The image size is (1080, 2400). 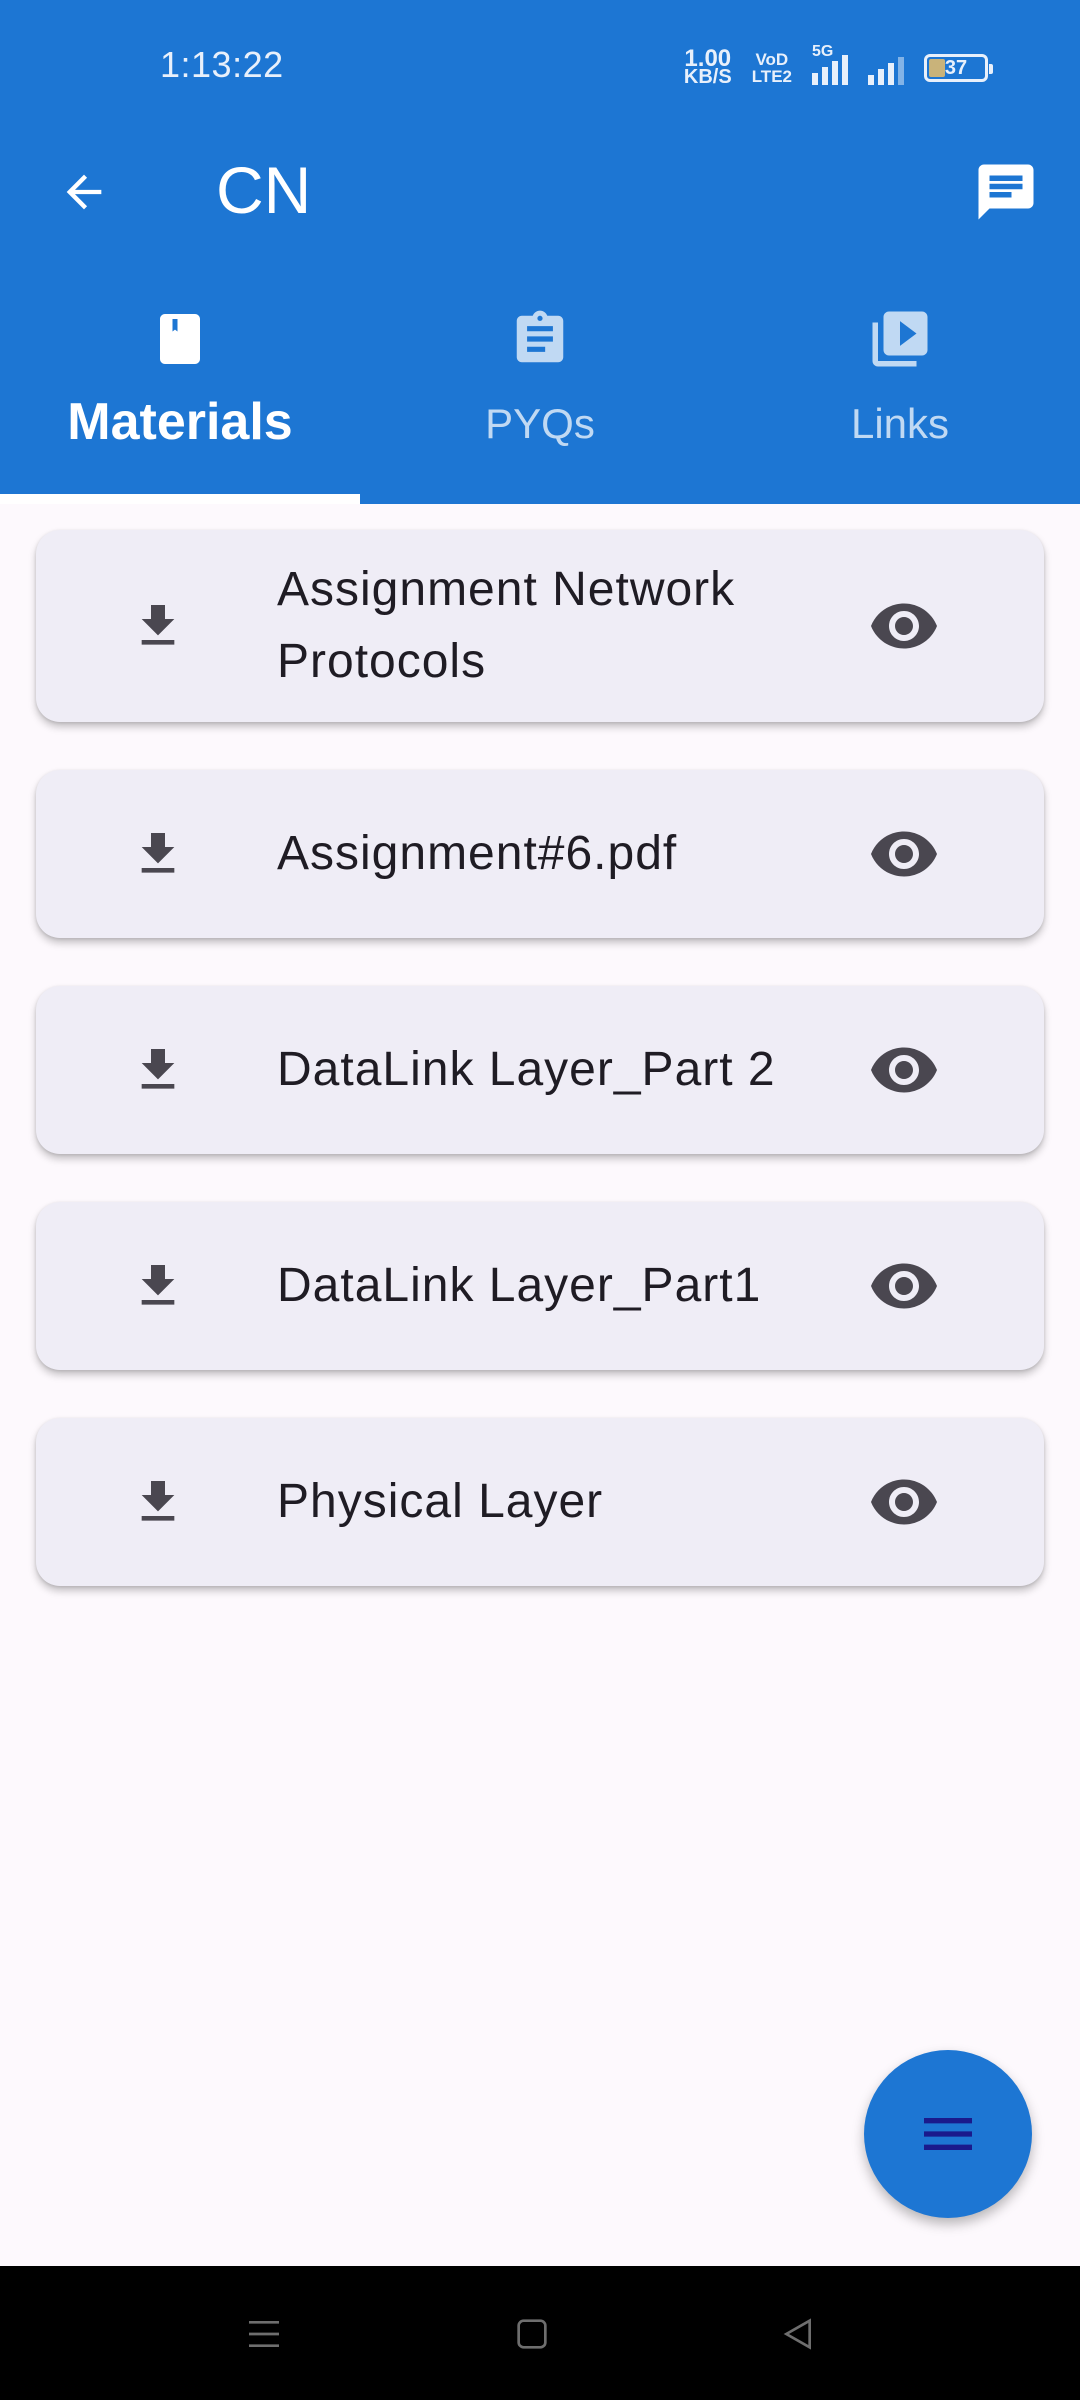 What do you see at coordinates (180, 378) in the screenshot?
I see `tab-materials: Materials` at bounding box center [180, 378].